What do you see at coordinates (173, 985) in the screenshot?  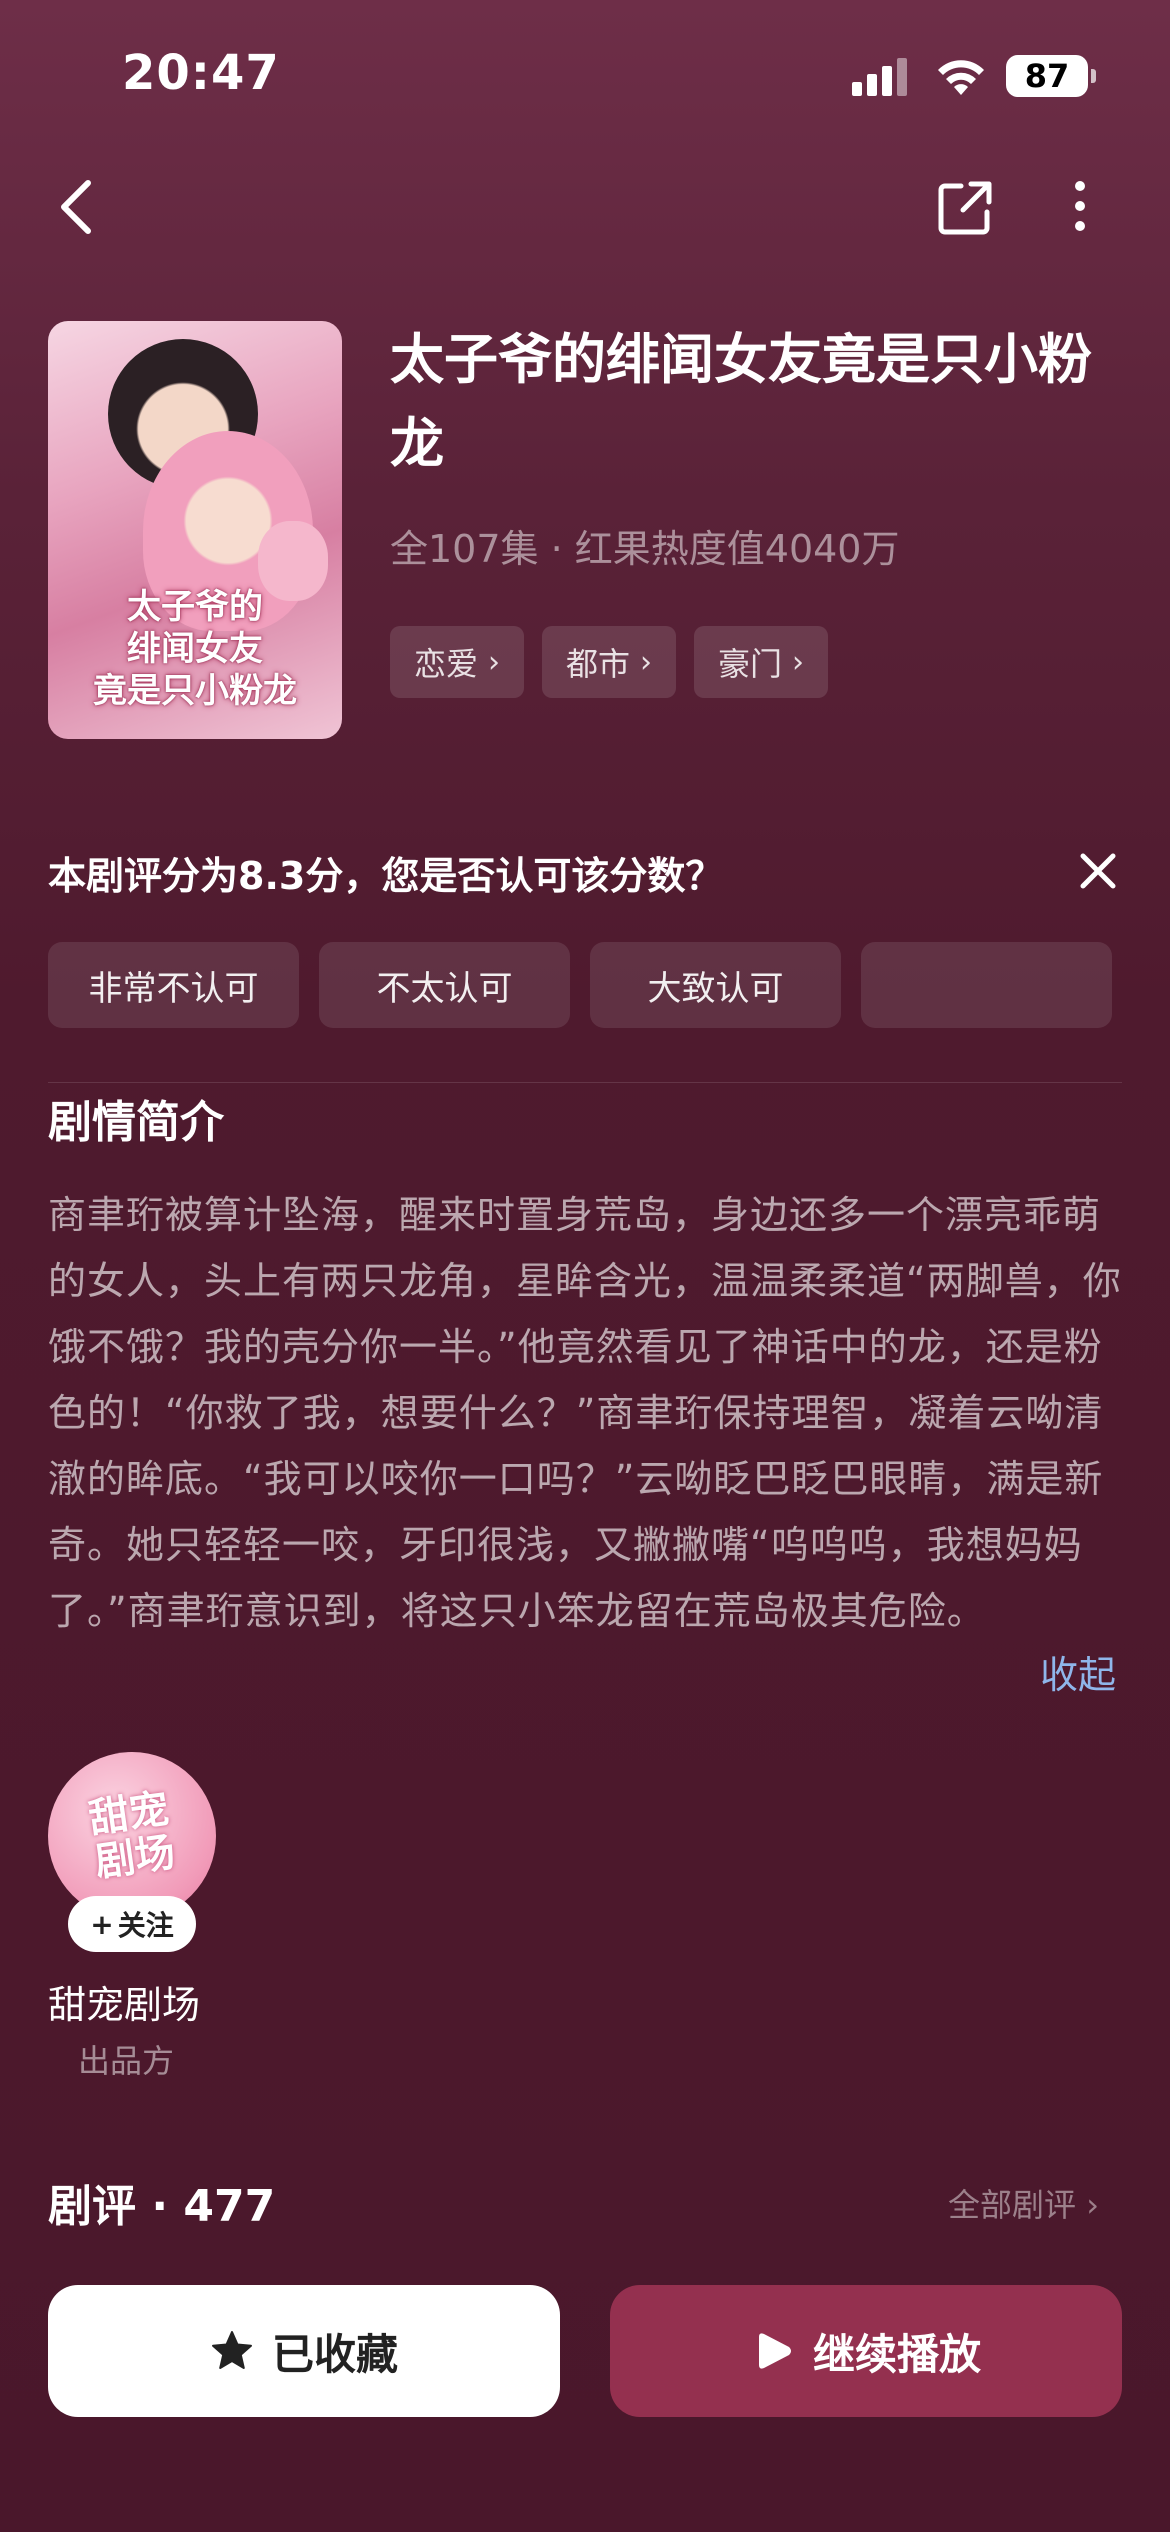 I see `rating-option-strongly-disagree: 非常不认可` at bounding box center [173, 985].